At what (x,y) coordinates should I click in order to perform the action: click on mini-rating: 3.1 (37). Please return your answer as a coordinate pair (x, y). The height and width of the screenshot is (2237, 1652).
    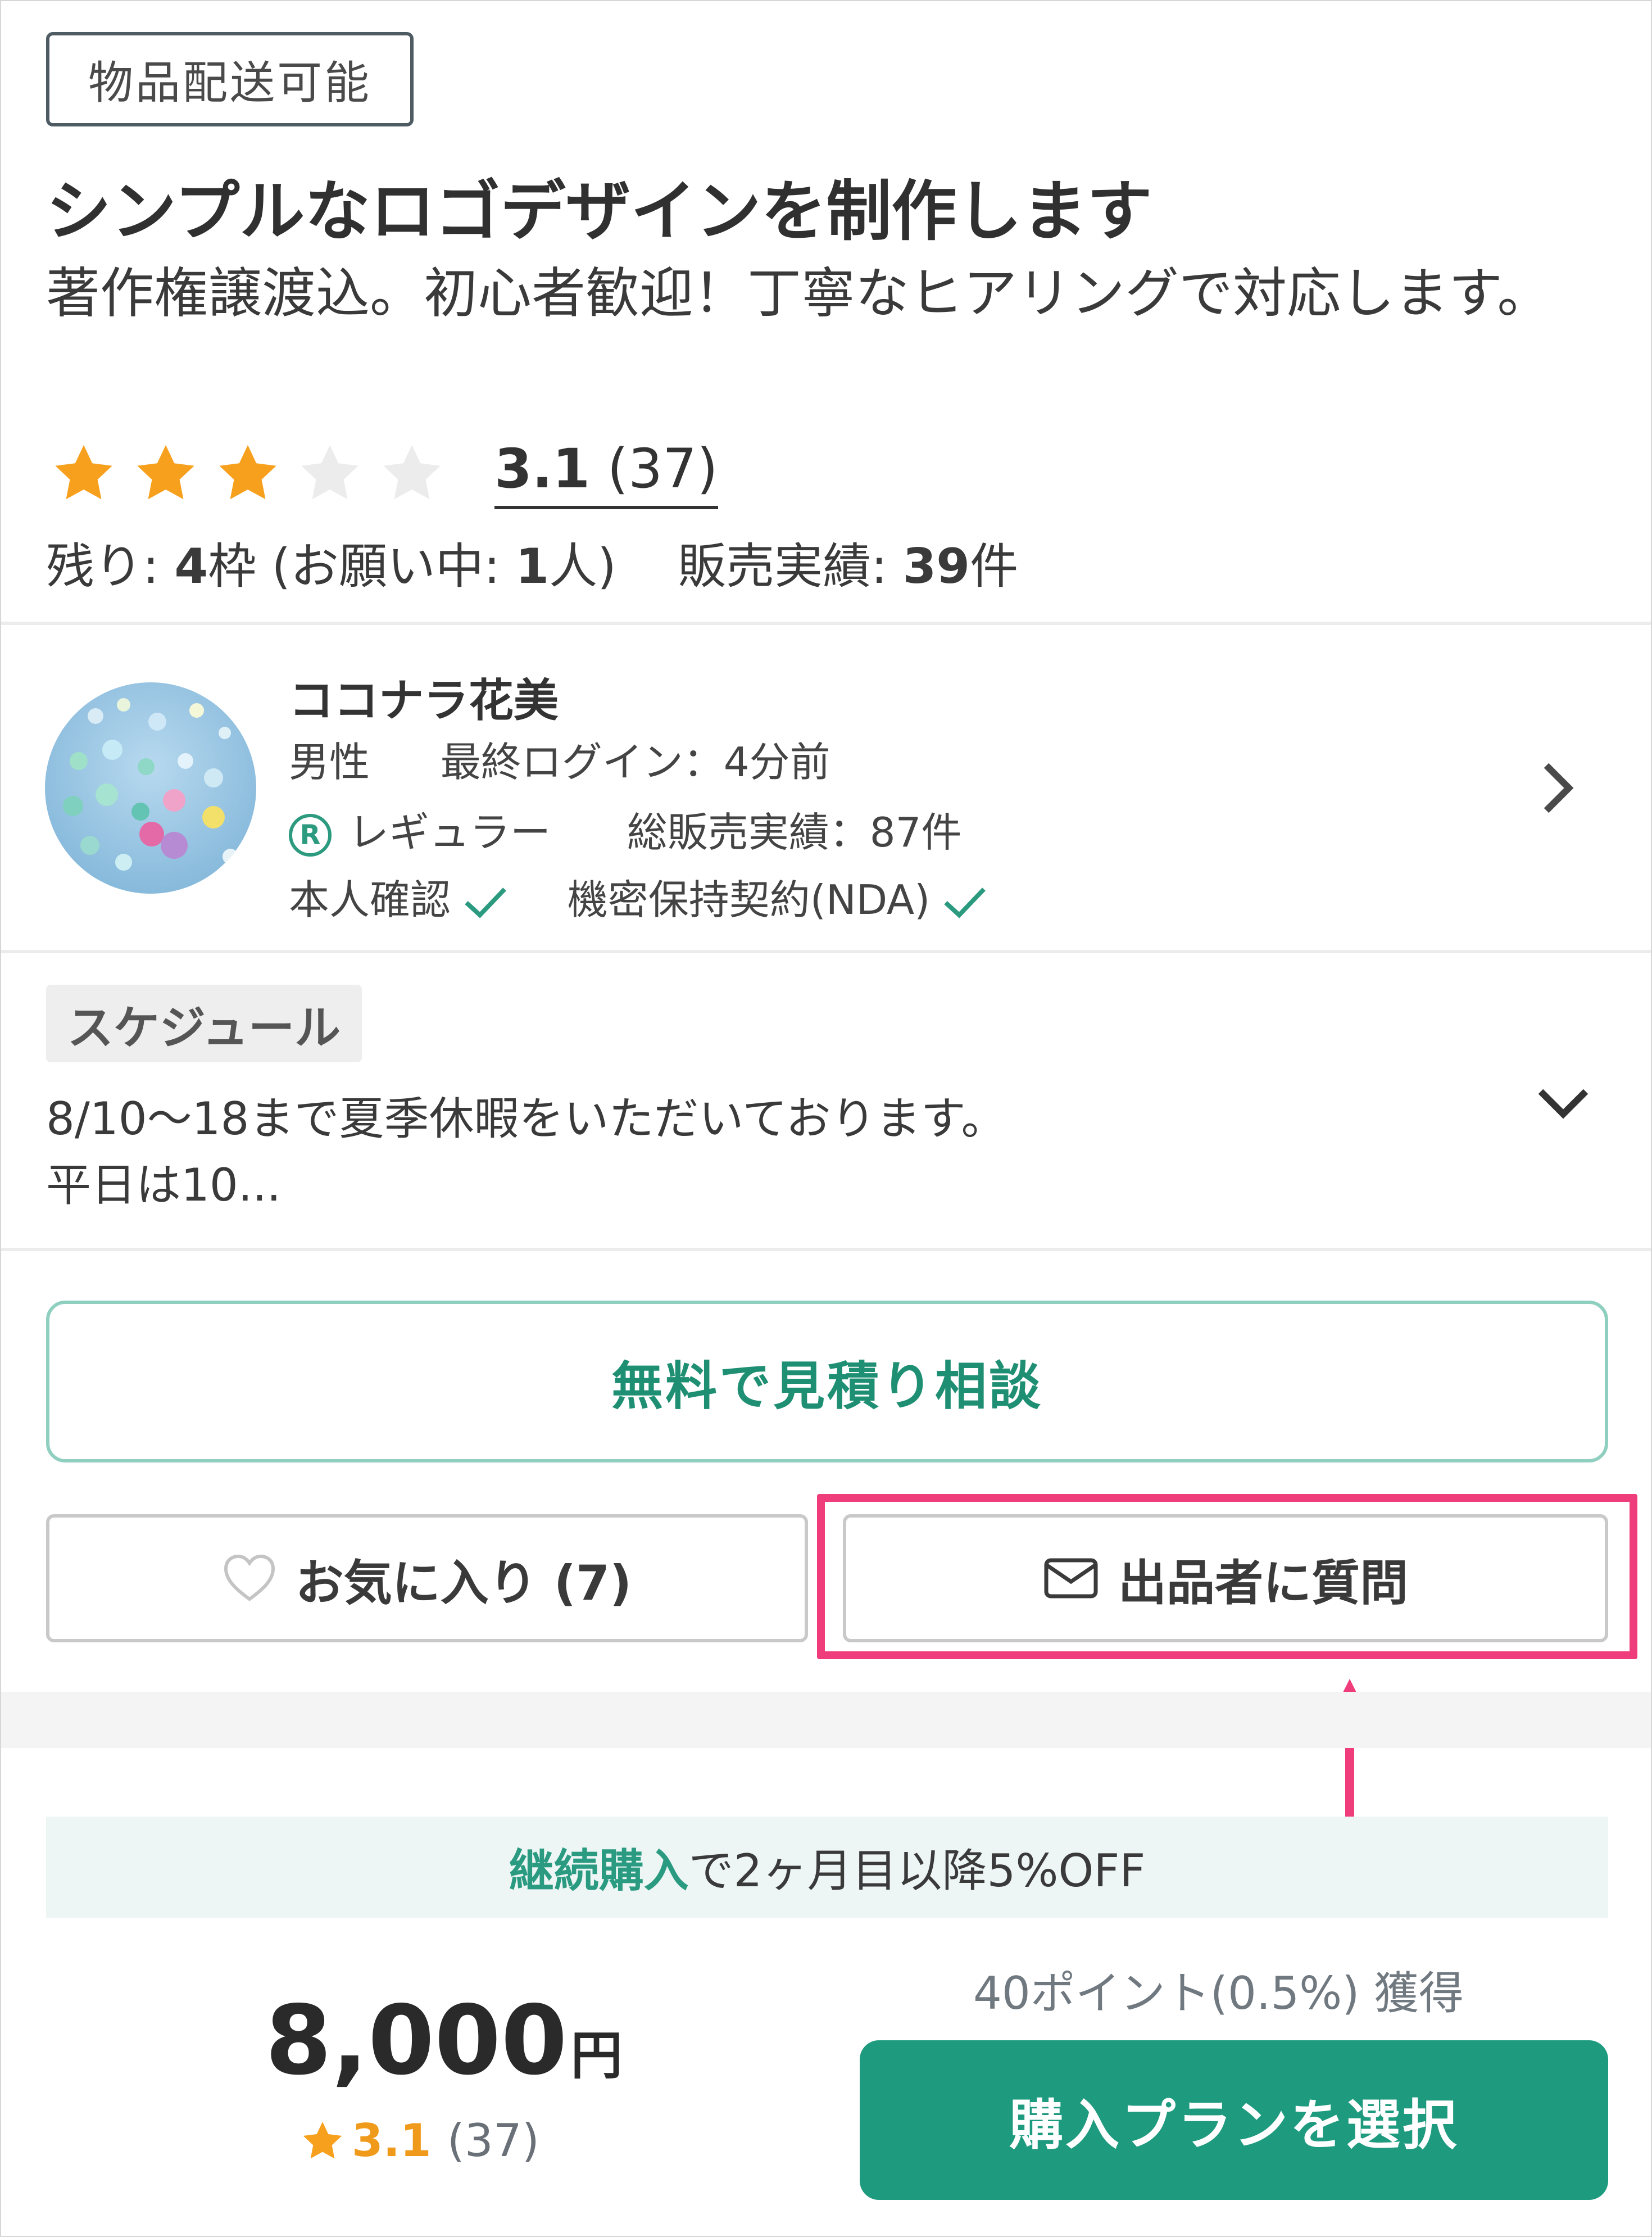
    Looking at the image, I should click on (419, 2140).